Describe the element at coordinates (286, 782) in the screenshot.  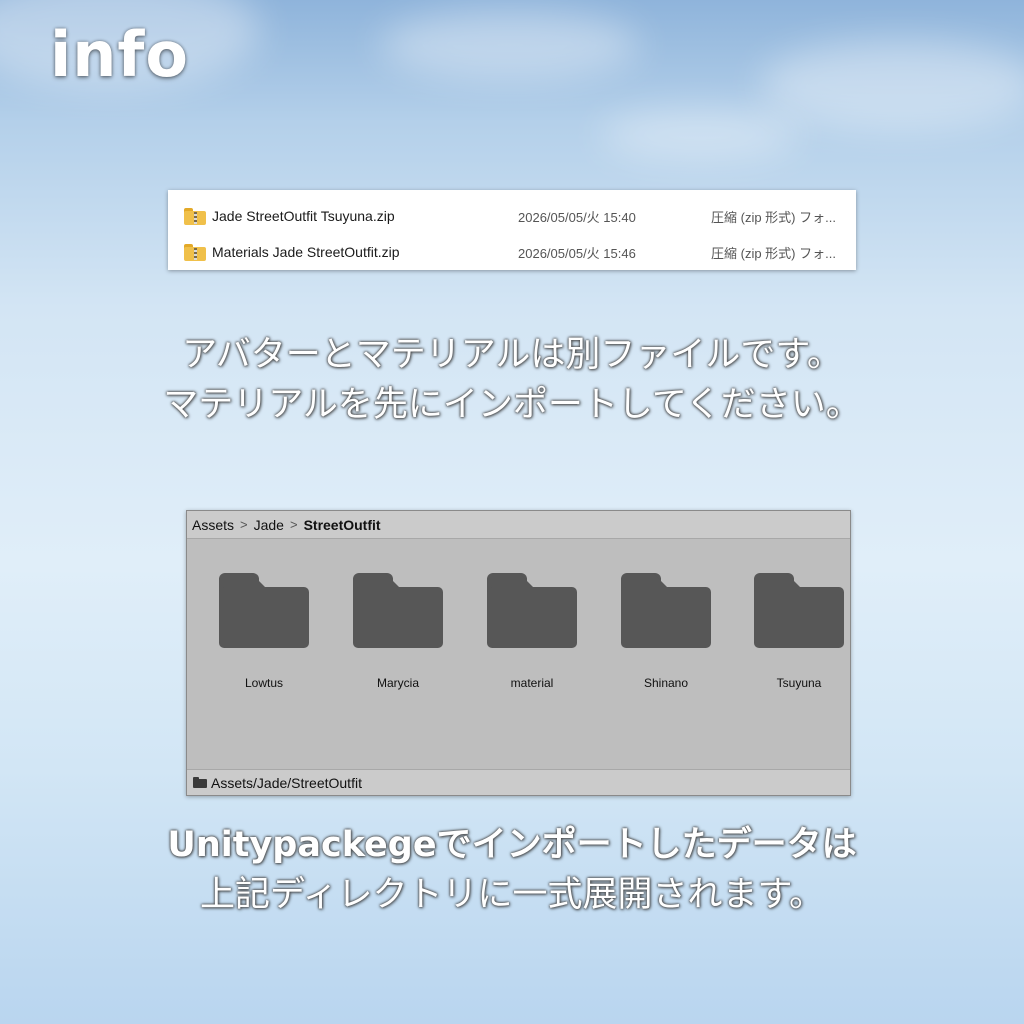
I see `status-path: Assets/Jade/StreetOutfit` at that location.